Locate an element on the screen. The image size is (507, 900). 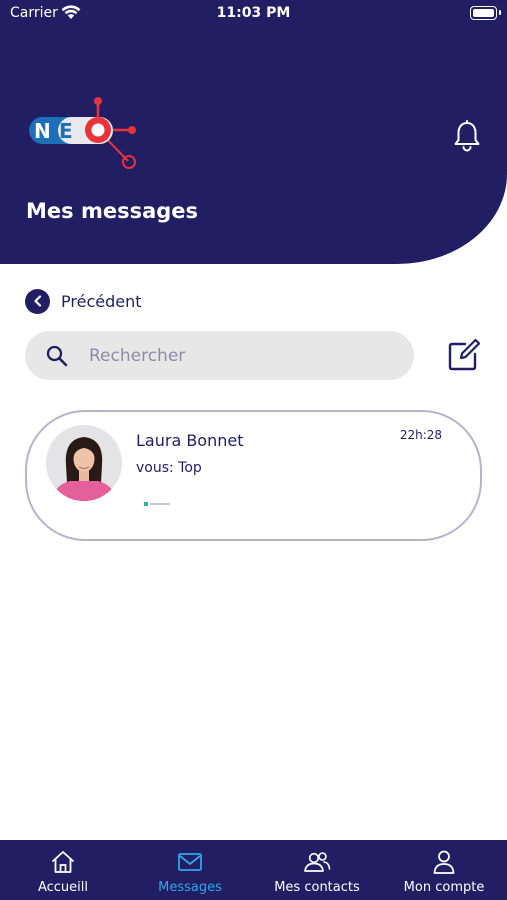
status-bar: Carrier 11:03 PM is located at coordinates (253, 14).